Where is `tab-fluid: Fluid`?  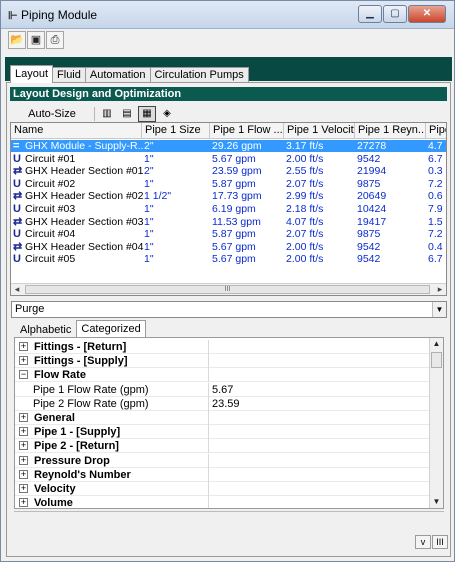
tab-fluid: Fluid is located at coordinates (69, 75).